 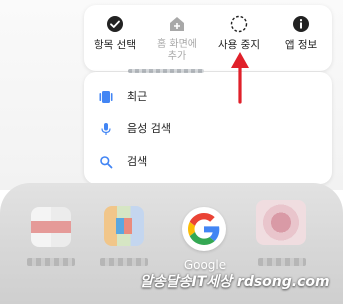 I want to click on pixelated-divider, so click(x=166, y=71).